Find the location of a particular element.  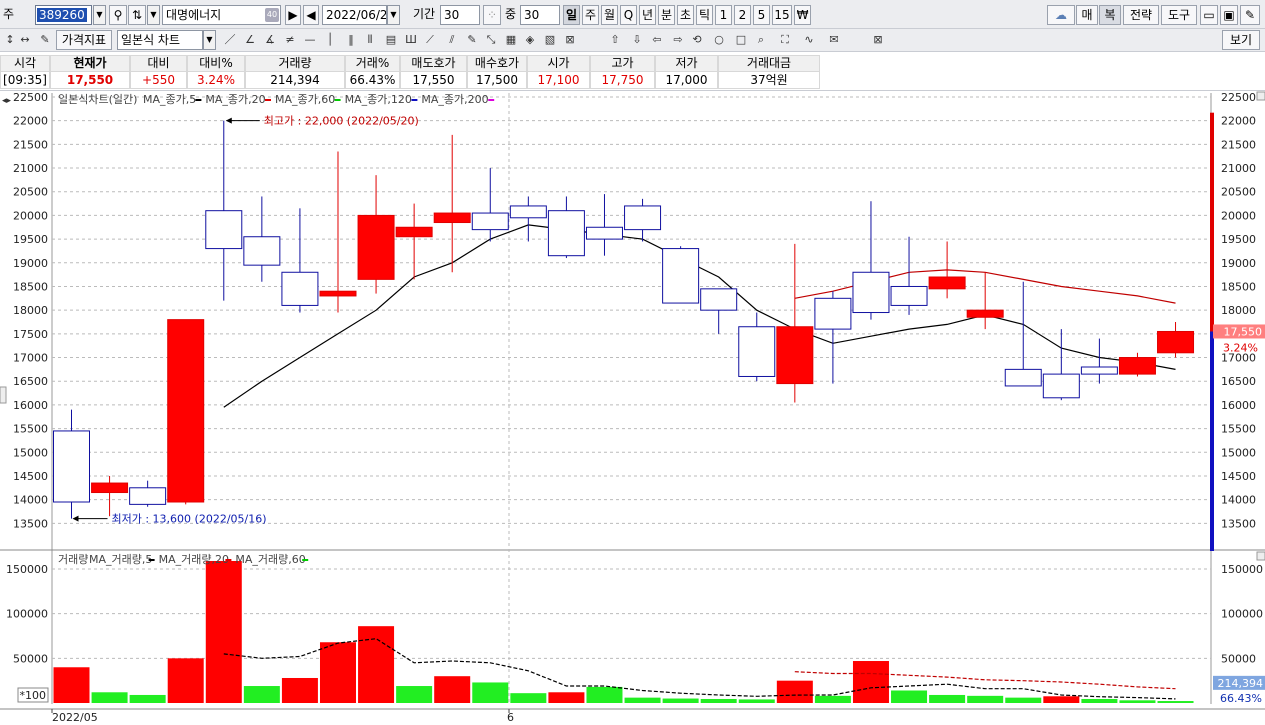

double-line-icon: ‖ is located at coordinates (351, 40).